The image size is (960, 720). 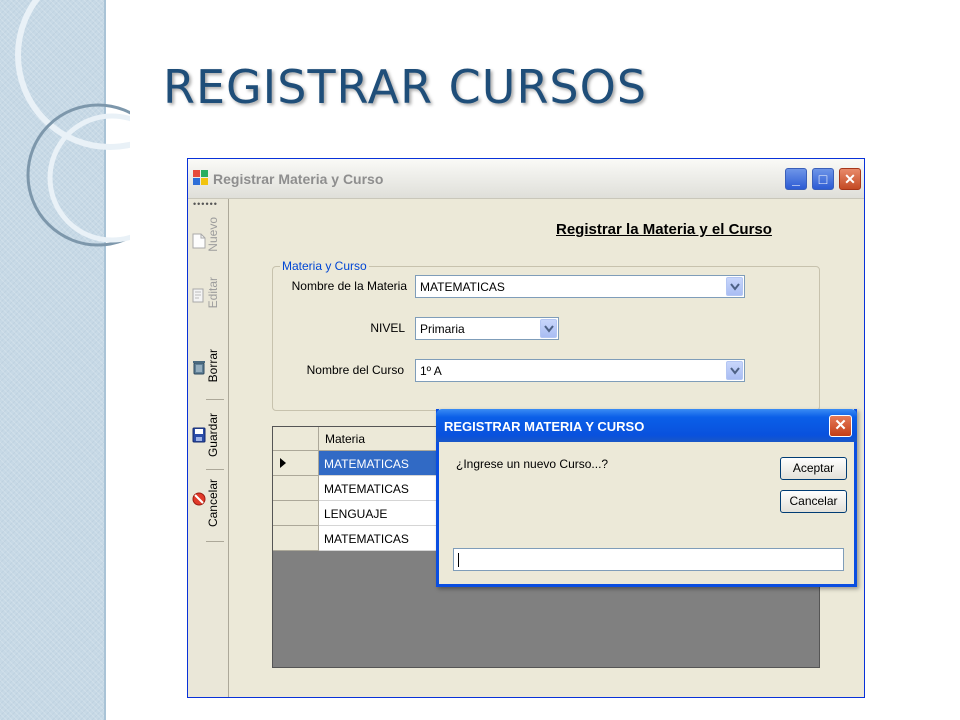 What do you see at coordinates (298, 179) in the screenshot?
I see `window-title: Registrar Materia y Curso` at bounding box center [298, 179].